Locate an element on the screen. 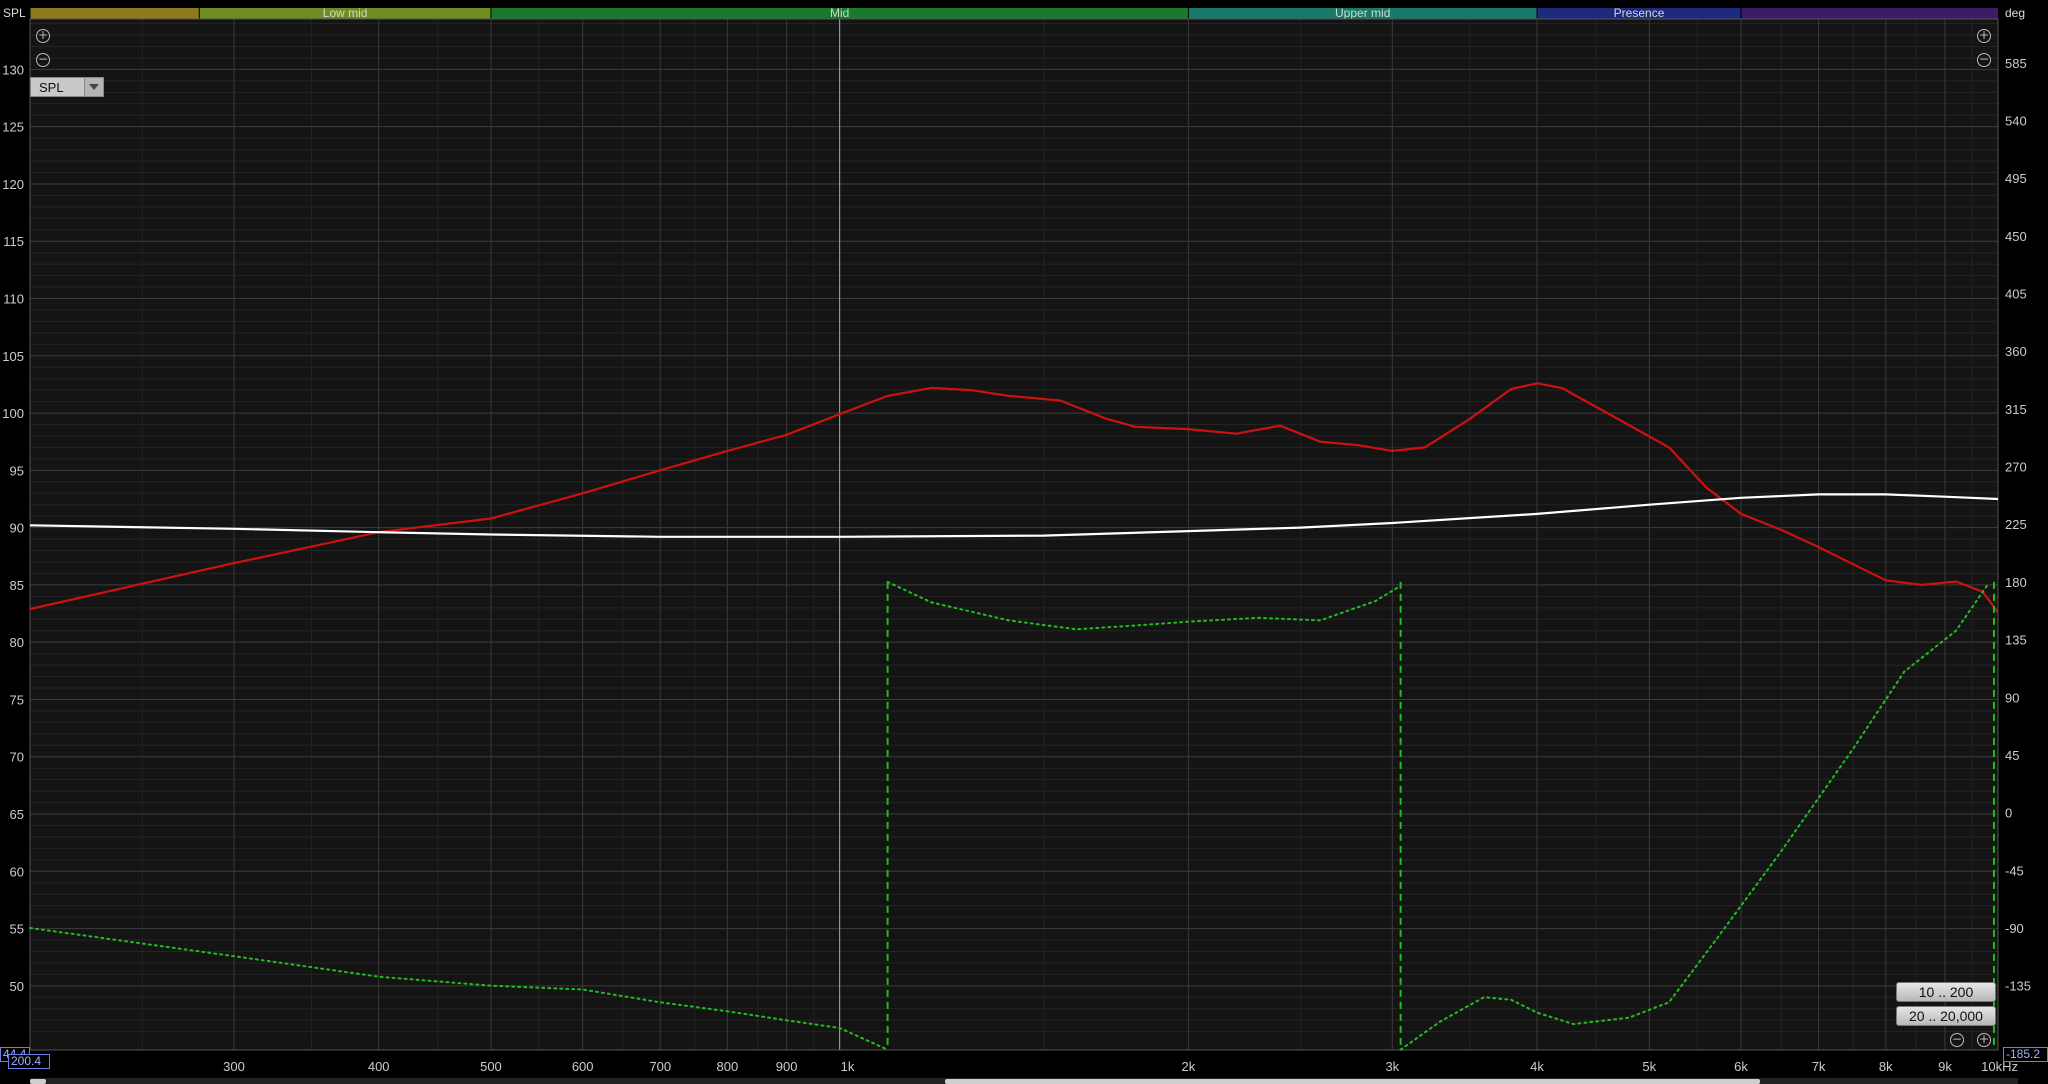  x-tick-label: 900 is located at coordinates (787, 1066).